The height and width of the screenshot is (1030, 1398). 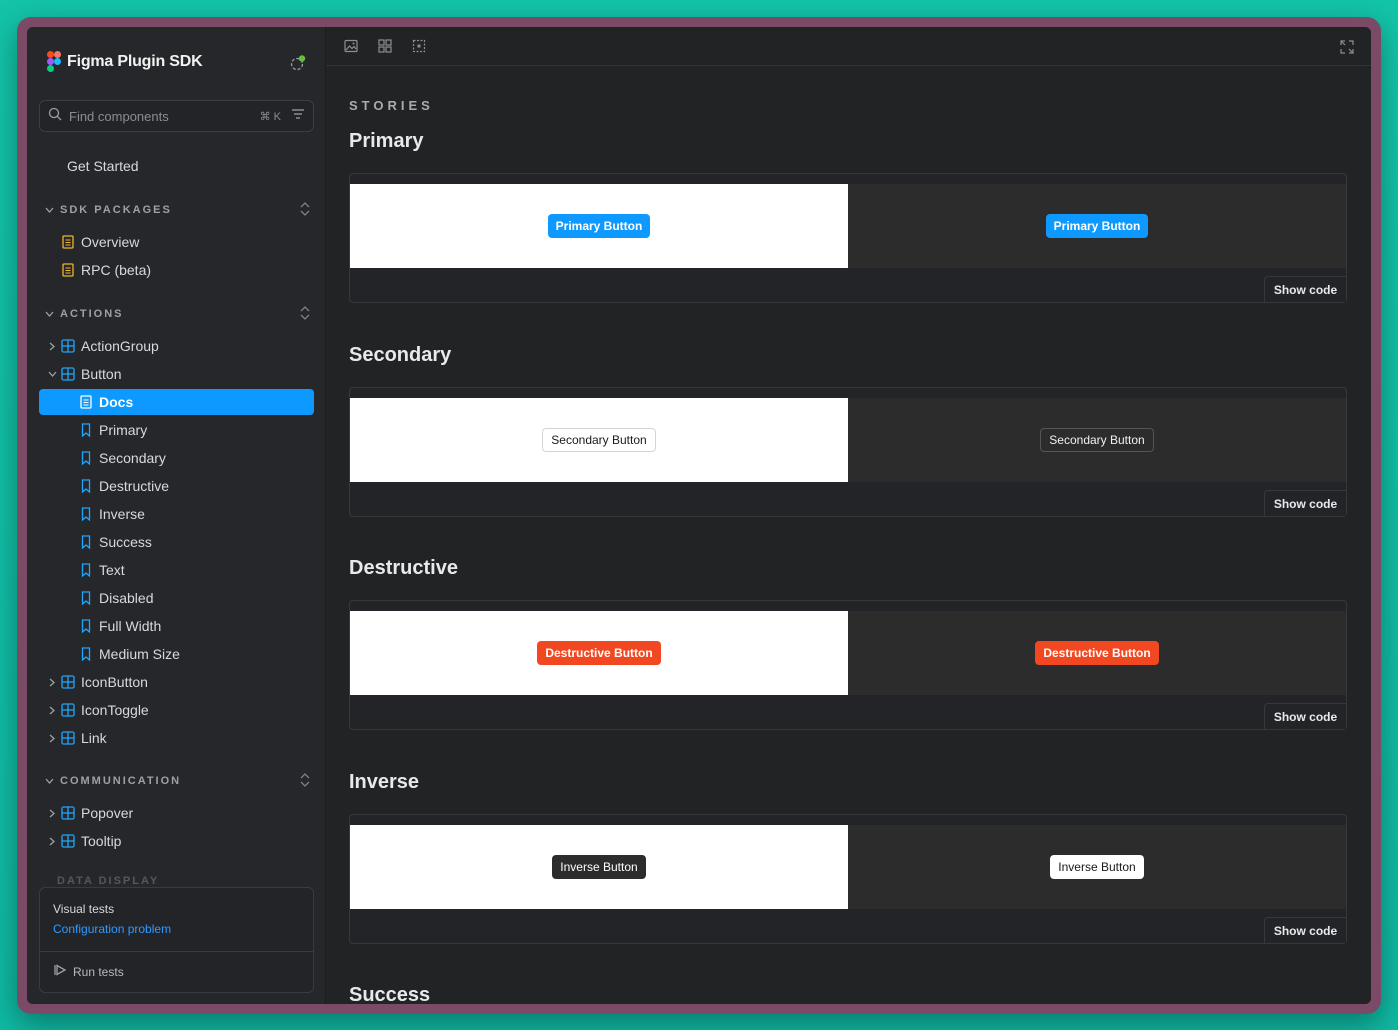 I want to click on story-title-inverse: Inverse, so click(x=384, y=782).